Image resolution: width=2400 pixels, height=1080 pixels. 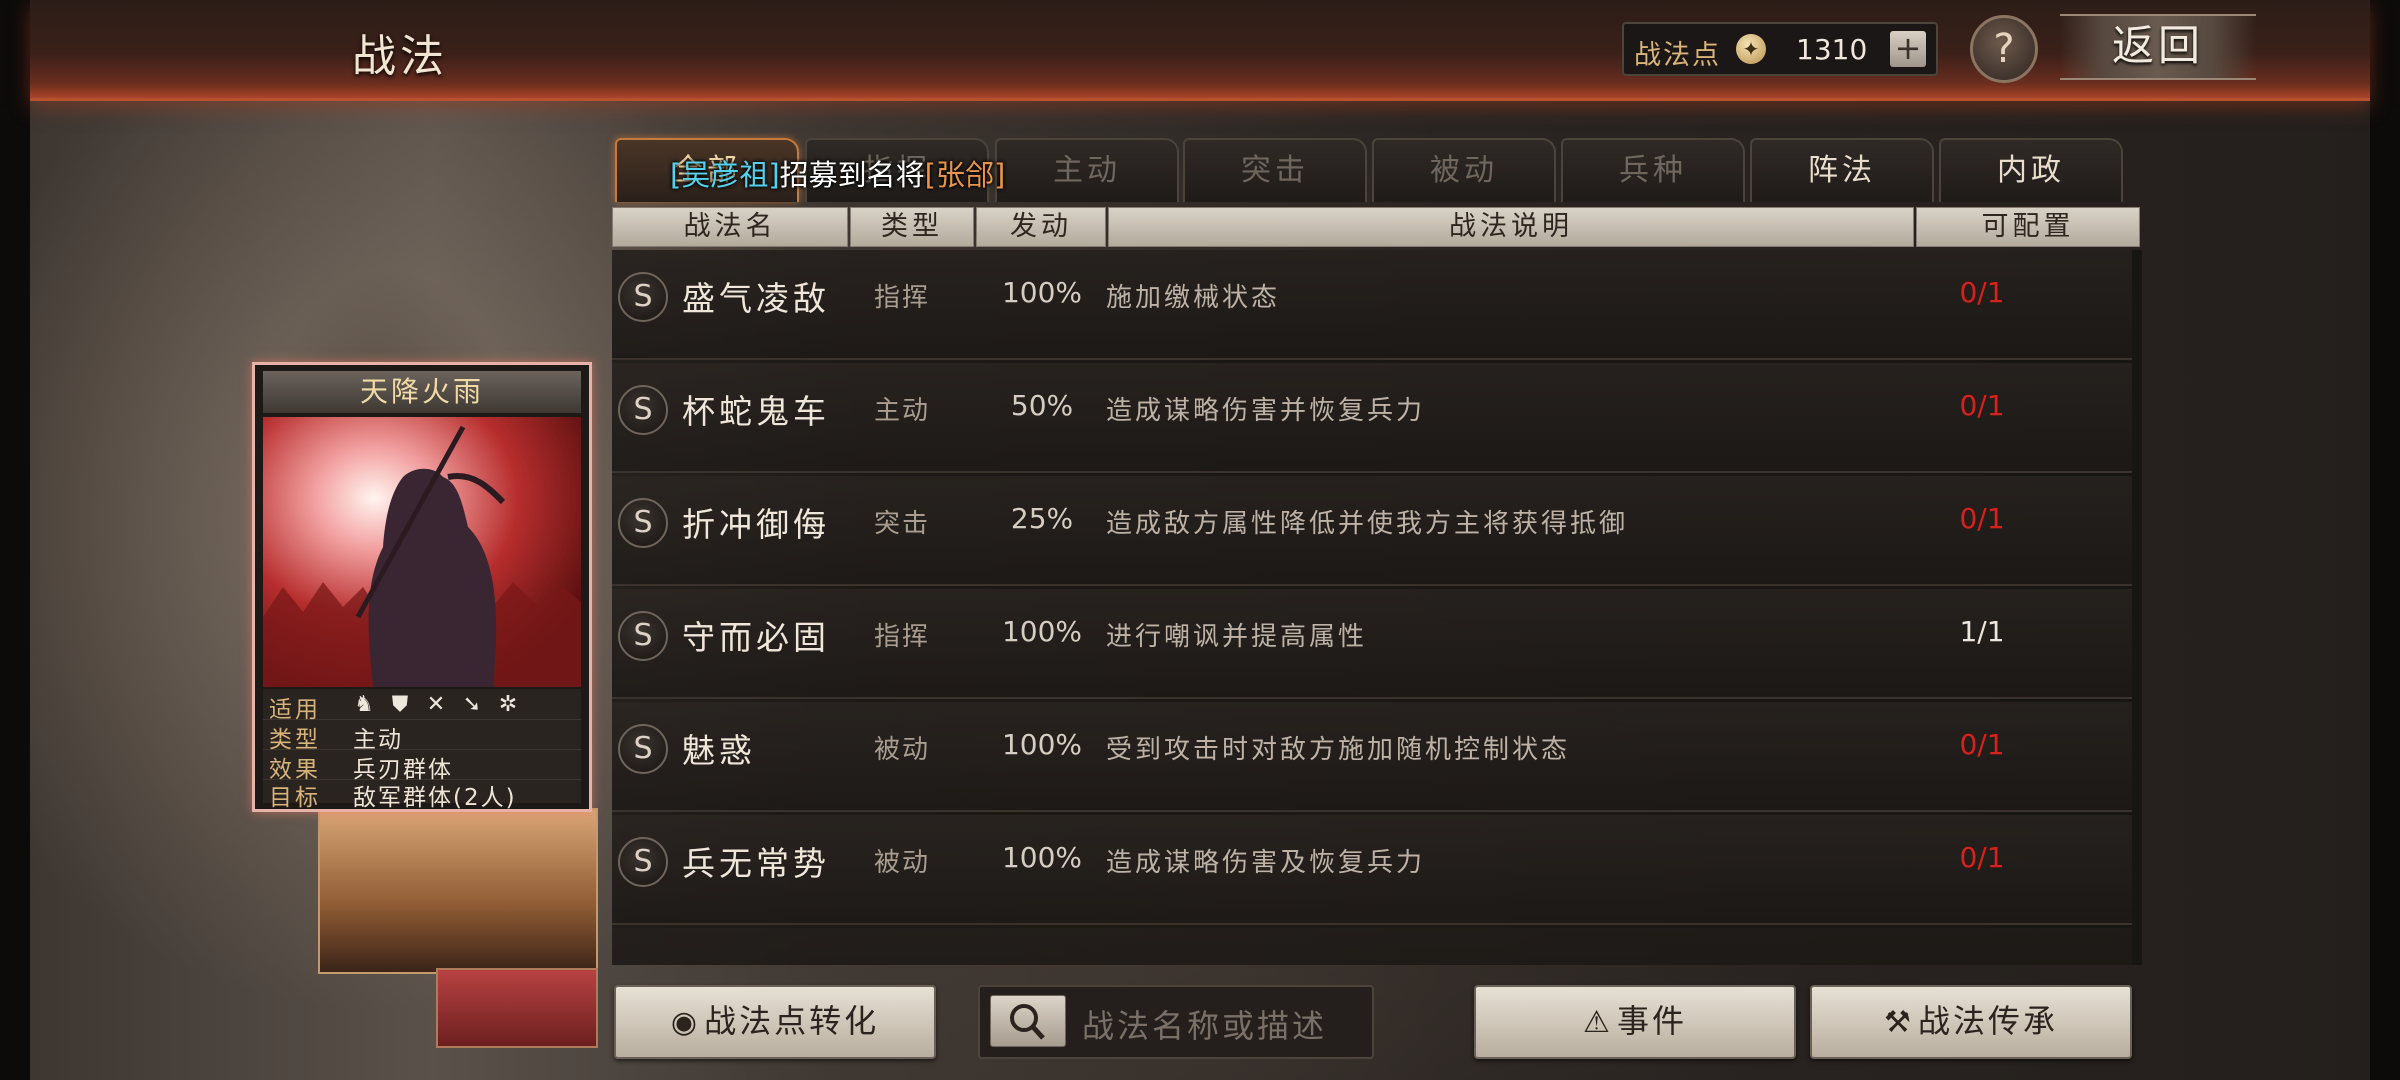 What do you see at coordinates (1204, 1024) in the screenshot?
I see `search-input: 战法名称或描述` at bounding box center [1204, 1024].